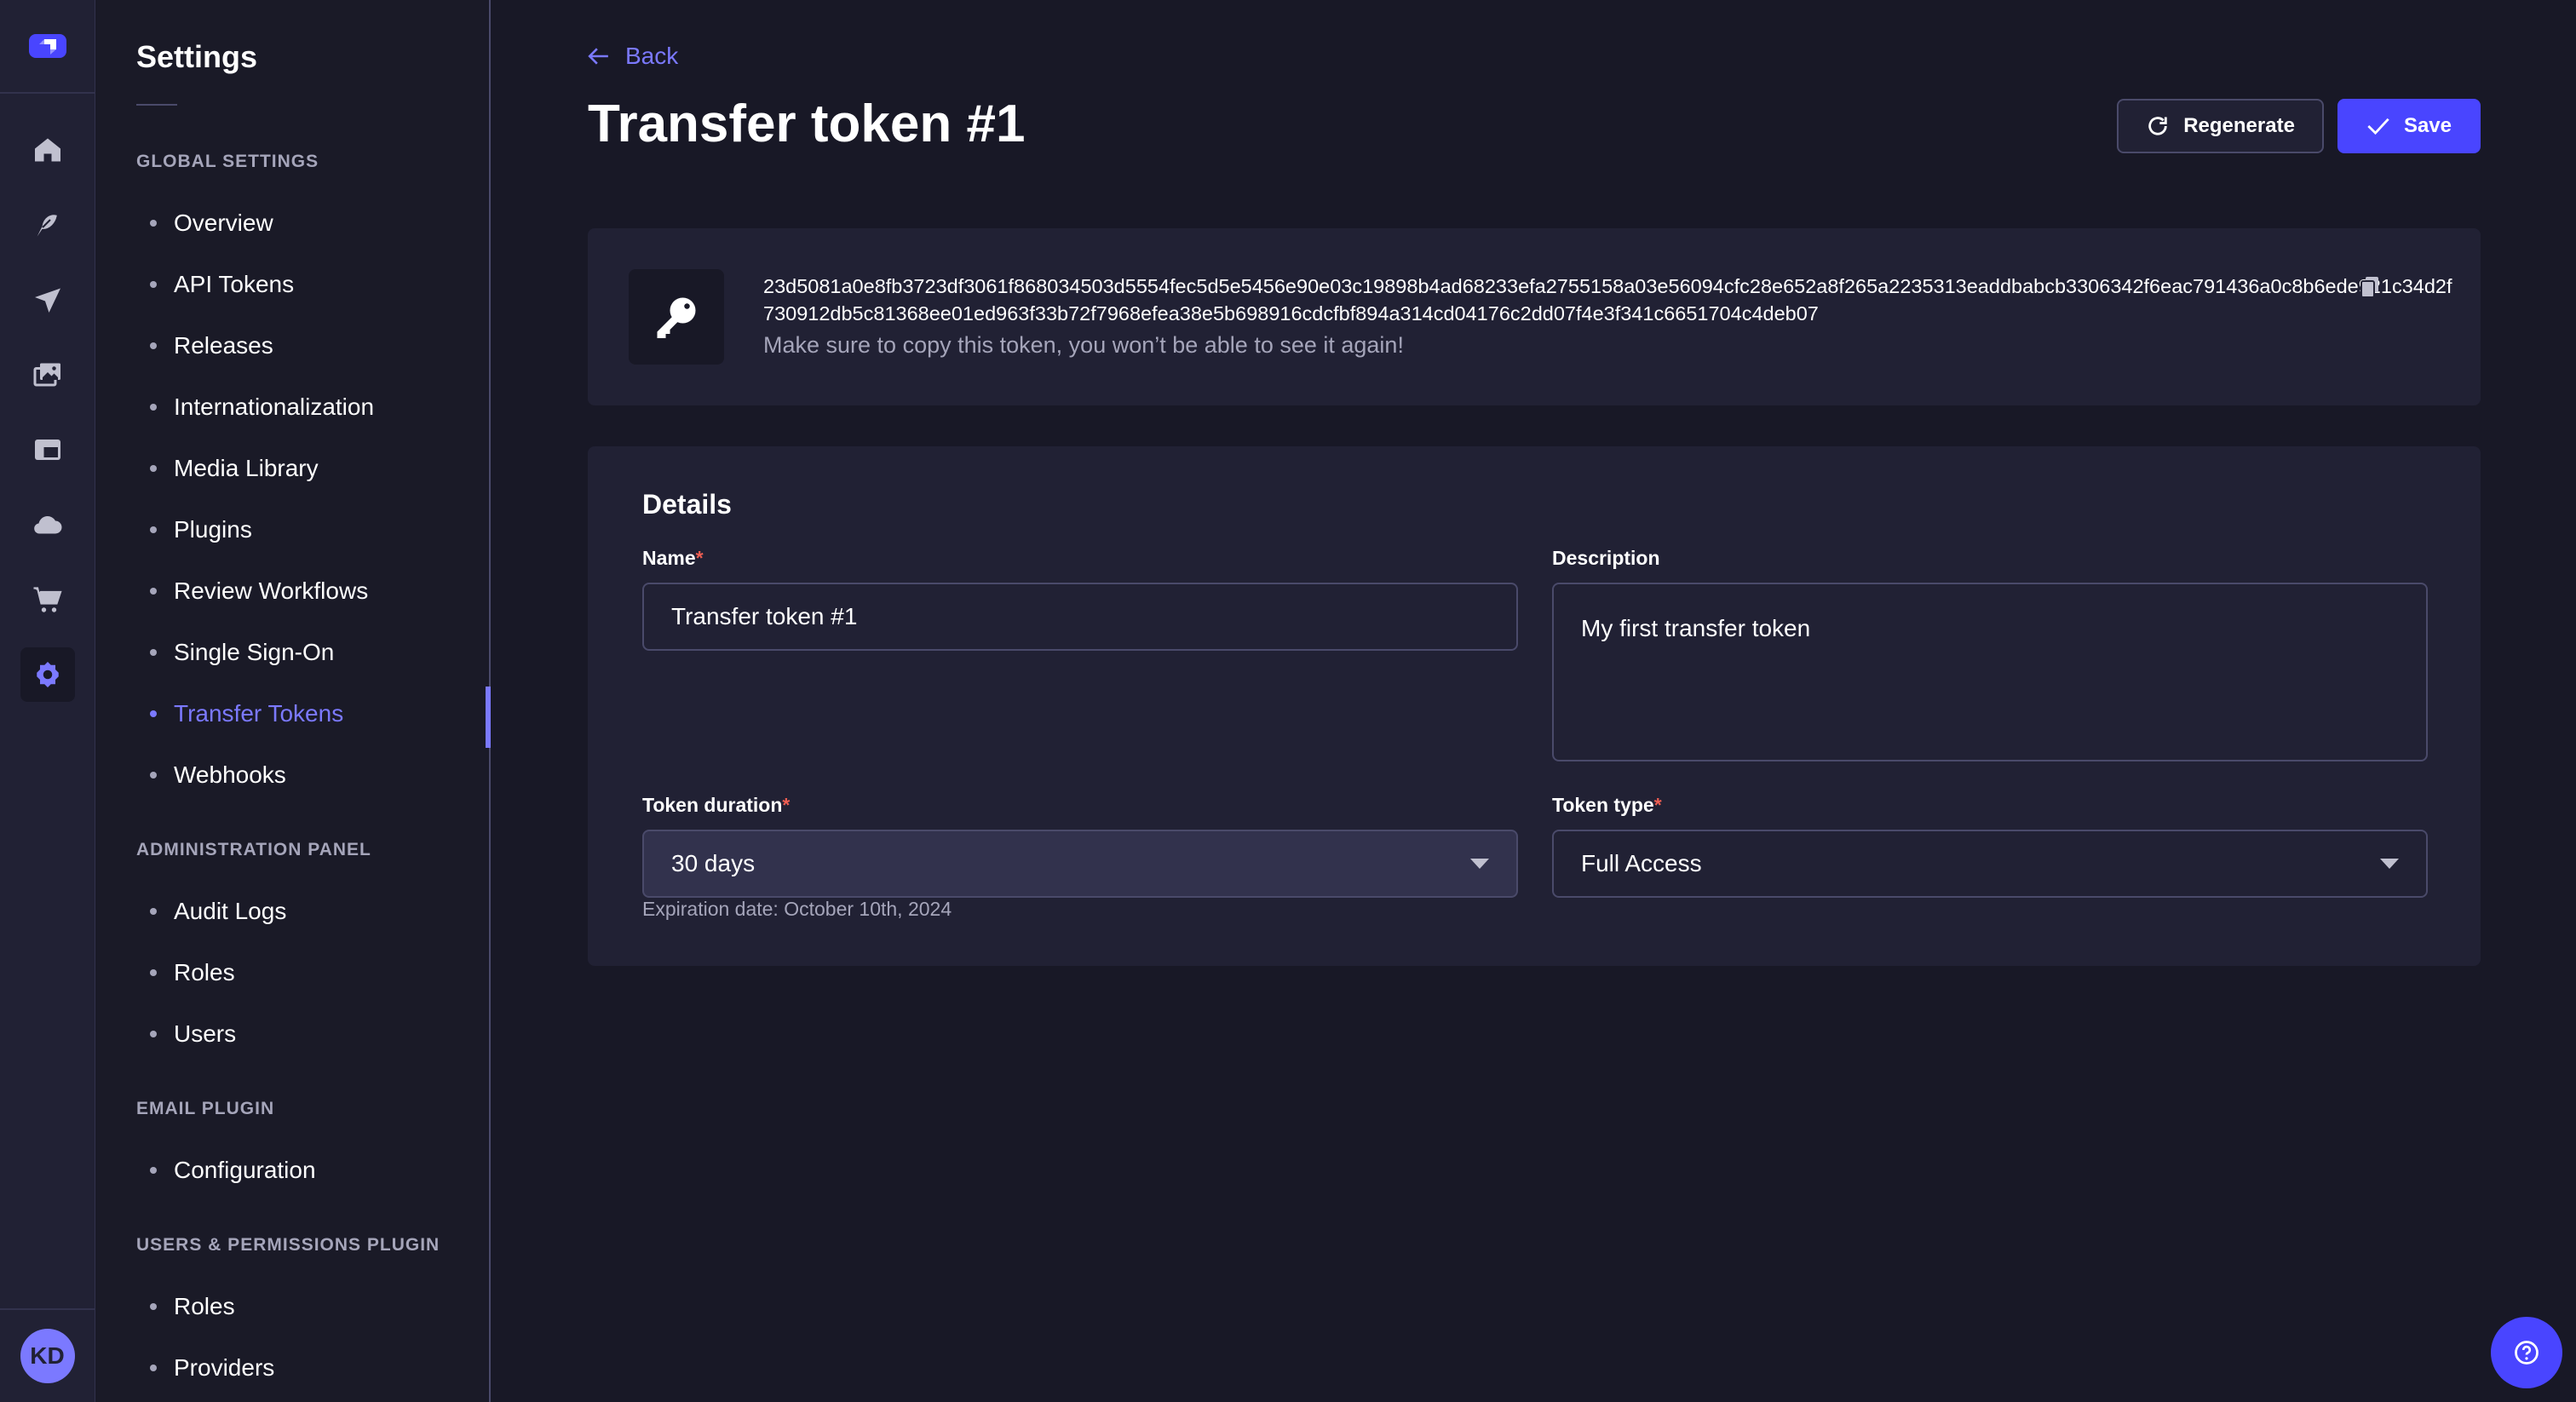  I want to click on token-duration-label: Token duration*, so click(716, 805).